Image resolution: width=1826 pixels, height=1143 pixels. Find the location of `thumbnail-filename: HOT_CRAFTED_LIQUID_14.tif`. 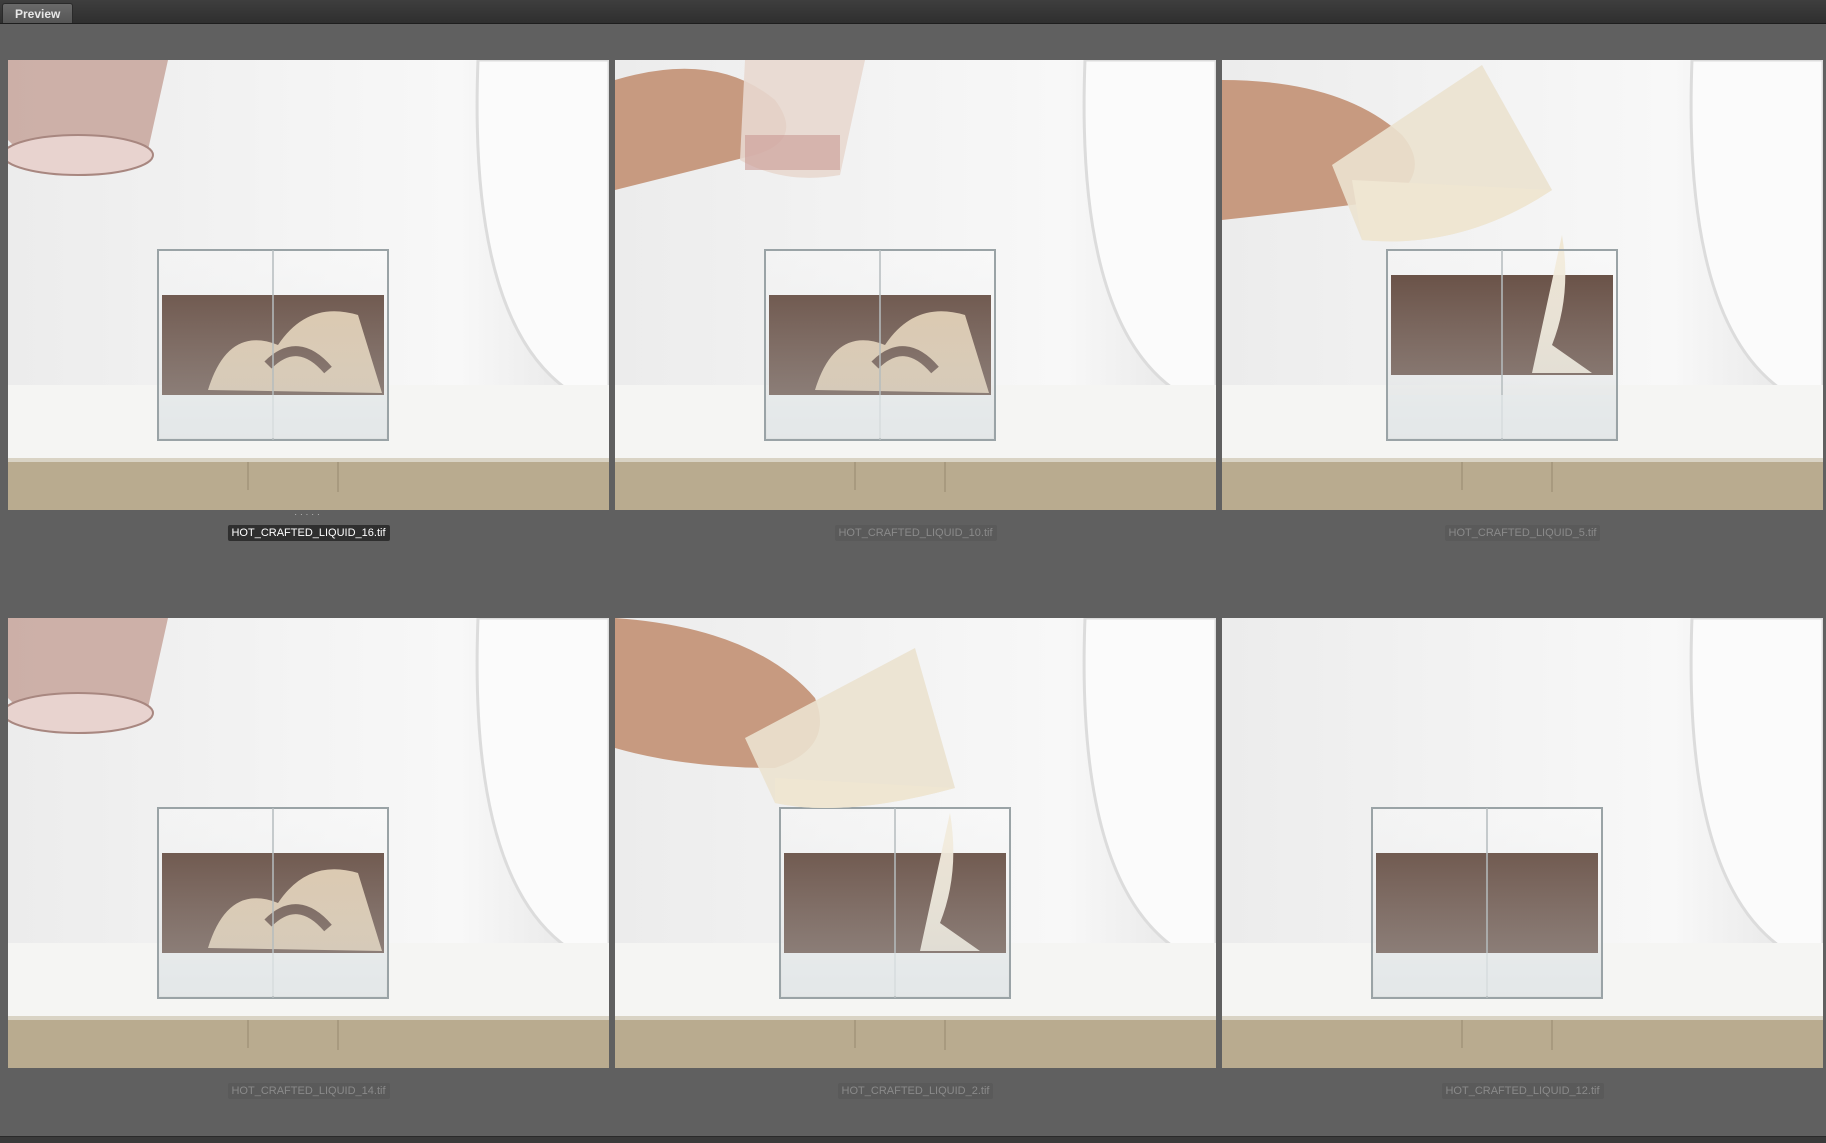

thumbnail-filename: HOT_CRAFTED_LIQUID_14.tif is located at coordinates (308, 1091).